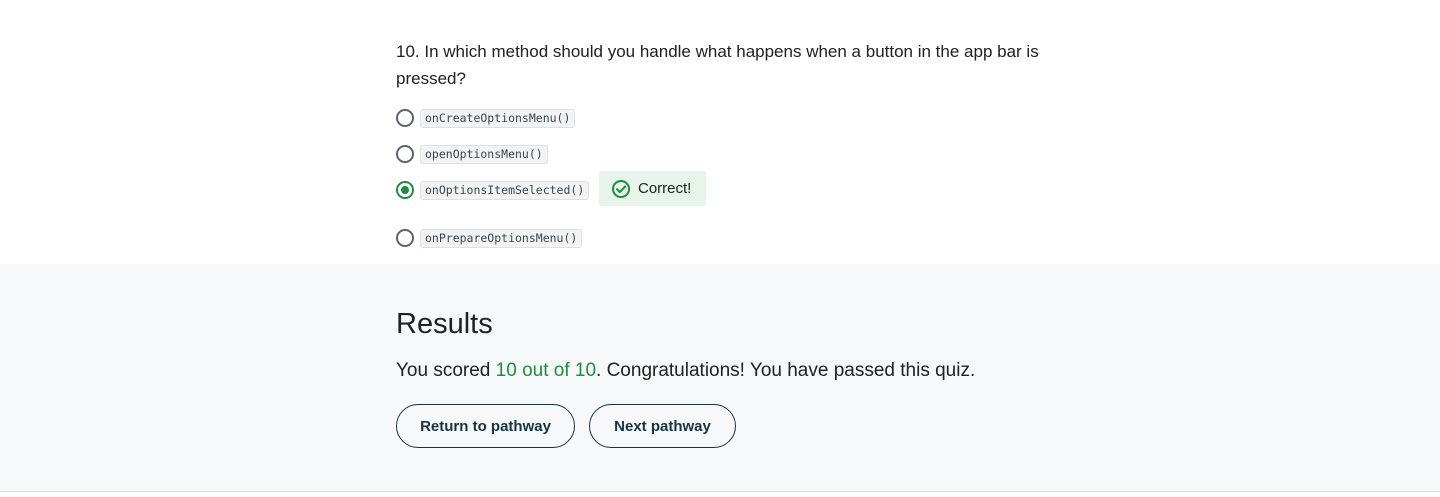 The height and width of the screenshot is (497, 1440). Describe the element at coordinates (446, 370) in the screenshot. I see `score-prefix: You scored` at that location.